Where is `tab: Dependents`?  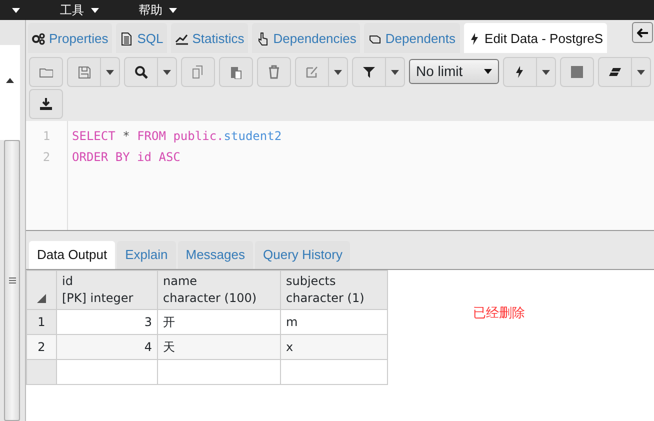 tab: Dependents is located at coordinates (412, 38).